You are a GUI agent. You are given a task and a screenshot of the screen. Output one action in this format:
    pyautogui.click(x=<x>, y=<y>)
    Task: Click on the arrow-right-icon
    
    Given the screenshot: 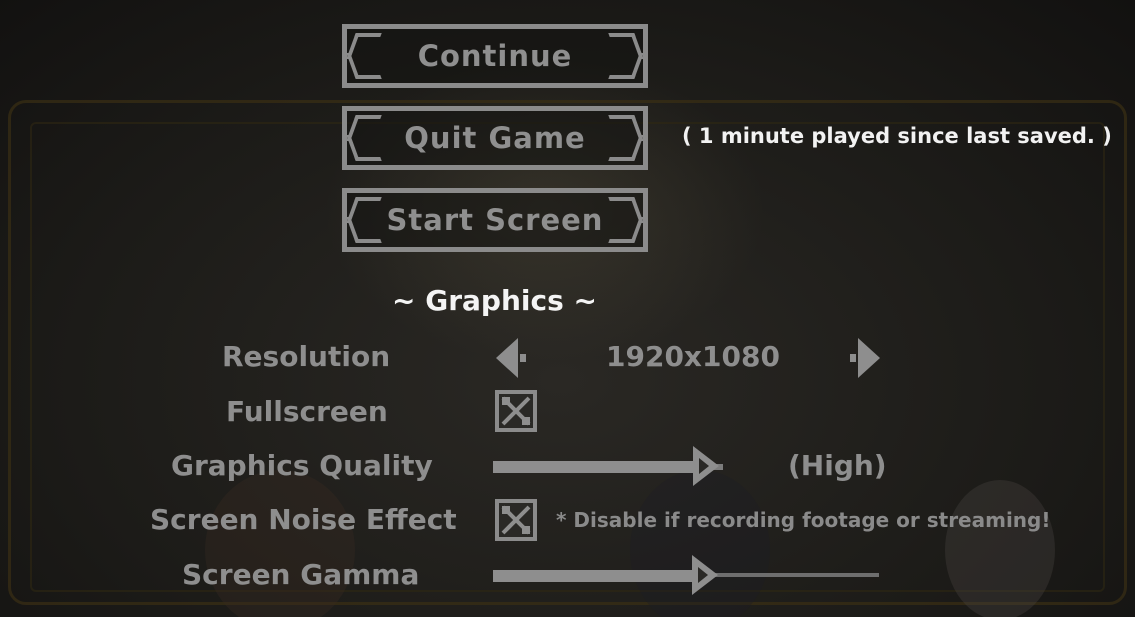 What is the action you would take?
    pyautogui.click(x=866, y=358)
    